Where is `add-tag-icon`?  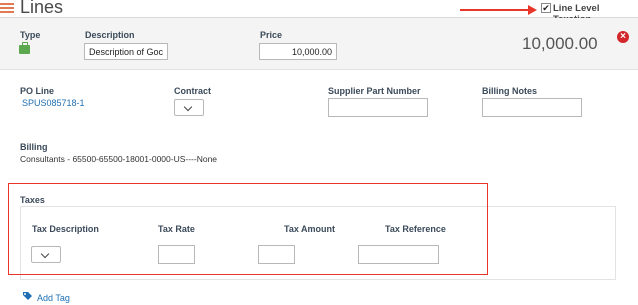
add-tag-icon is located at coordinates (27, 296).